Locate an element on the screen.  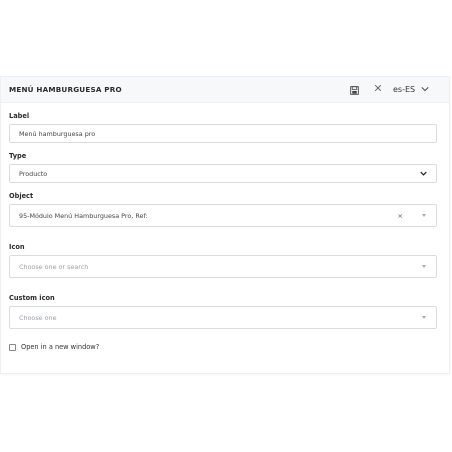
close-button is located at coordinates (378, 90).